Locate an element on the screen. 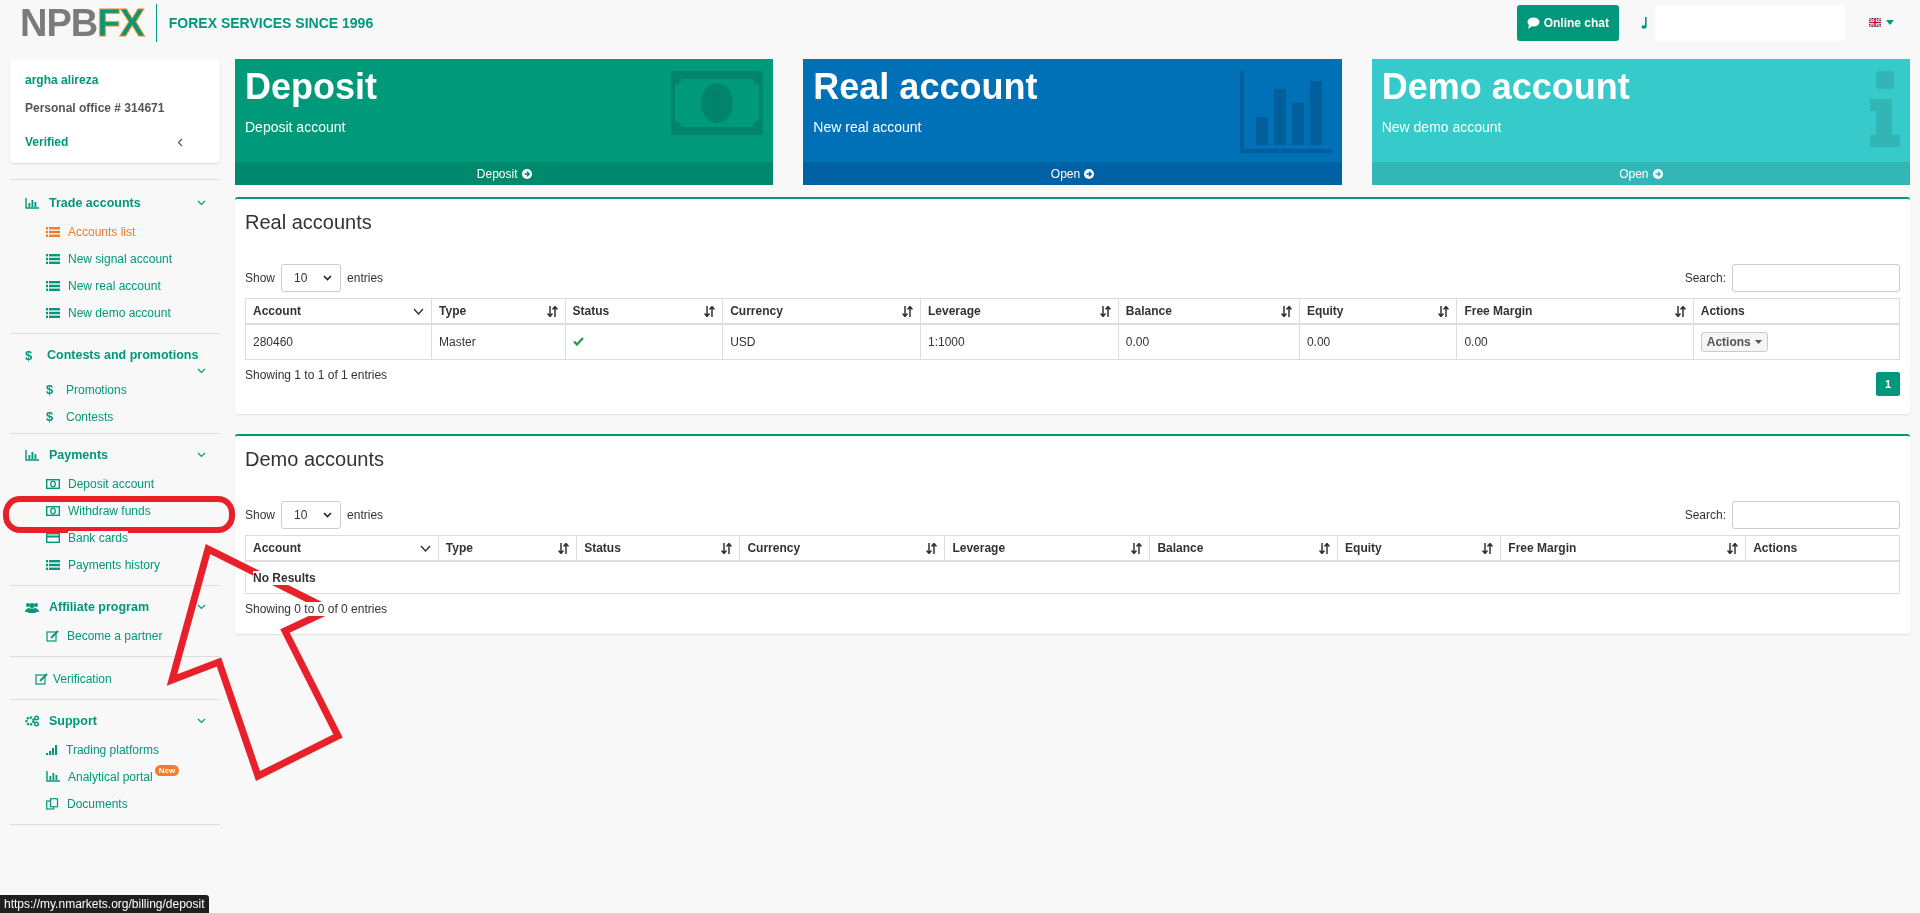 Image resolution: width=1920 pixels, height=913 pixels. card-link: Deposit is located at coordinates (504, 173).